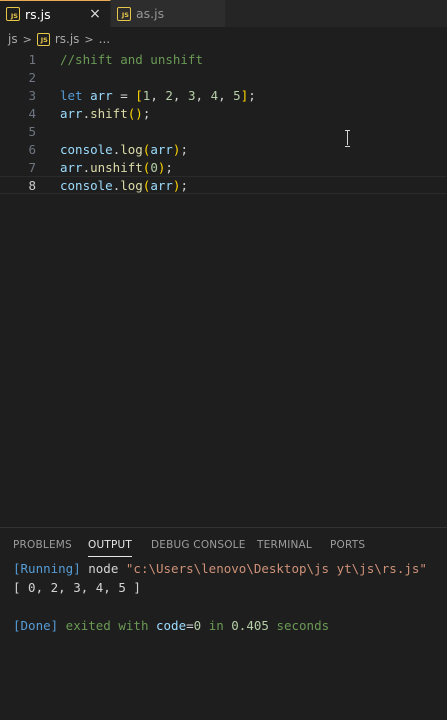 This screenshot has height=720, width=447. I want to click on line-number: 8, so click(32, 185).